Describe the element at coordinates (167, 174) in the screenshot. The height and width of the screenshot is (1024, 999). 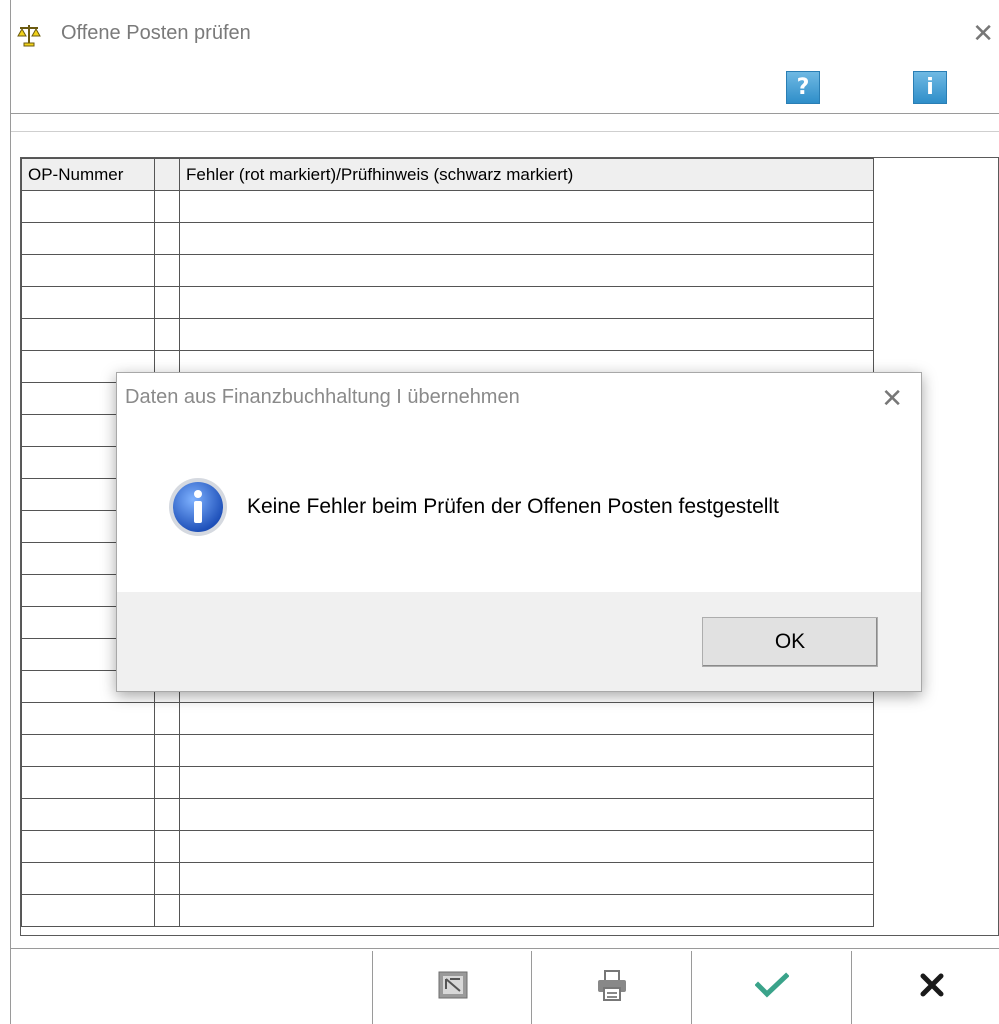
I see `column-header-marker` at that location.